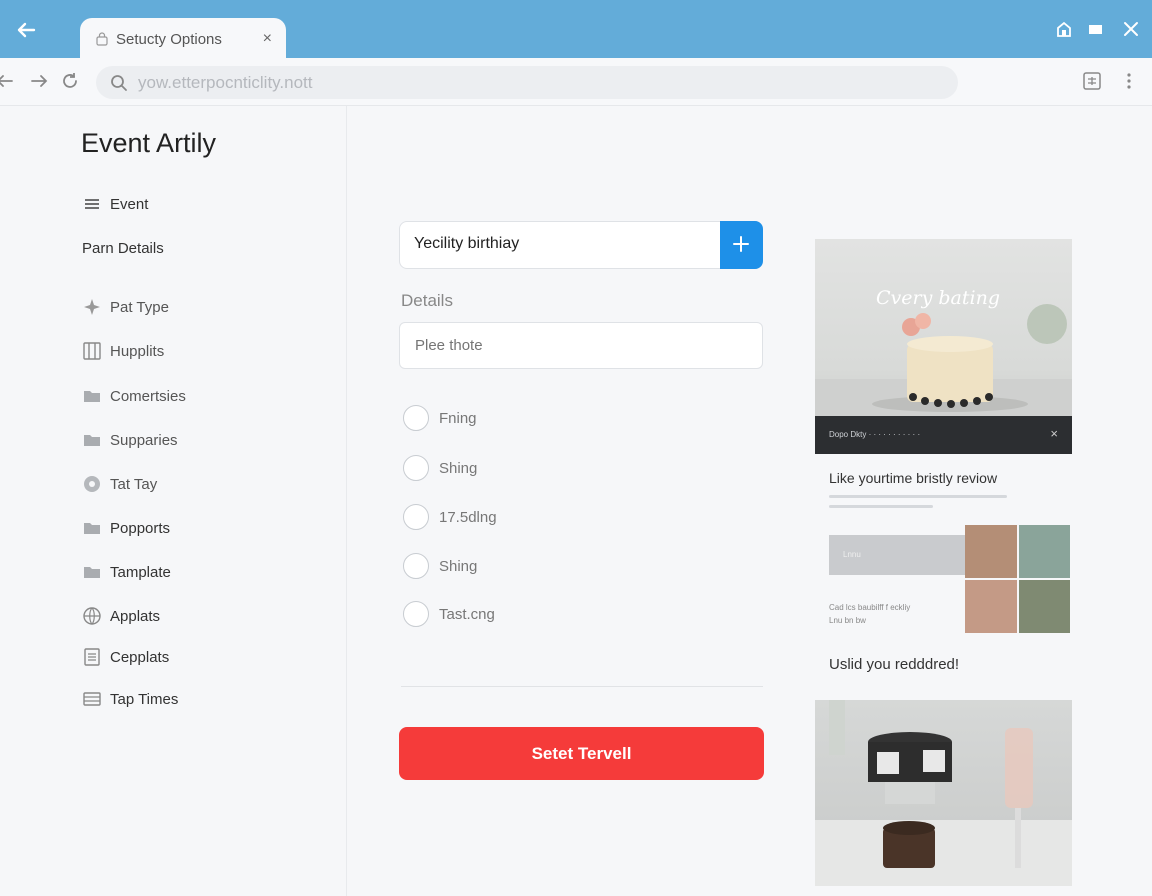 Image resolution: width=1152 pixels, height=896 pixels. I want to click on sidebar-item-applats: Applats, so click(121, 616).